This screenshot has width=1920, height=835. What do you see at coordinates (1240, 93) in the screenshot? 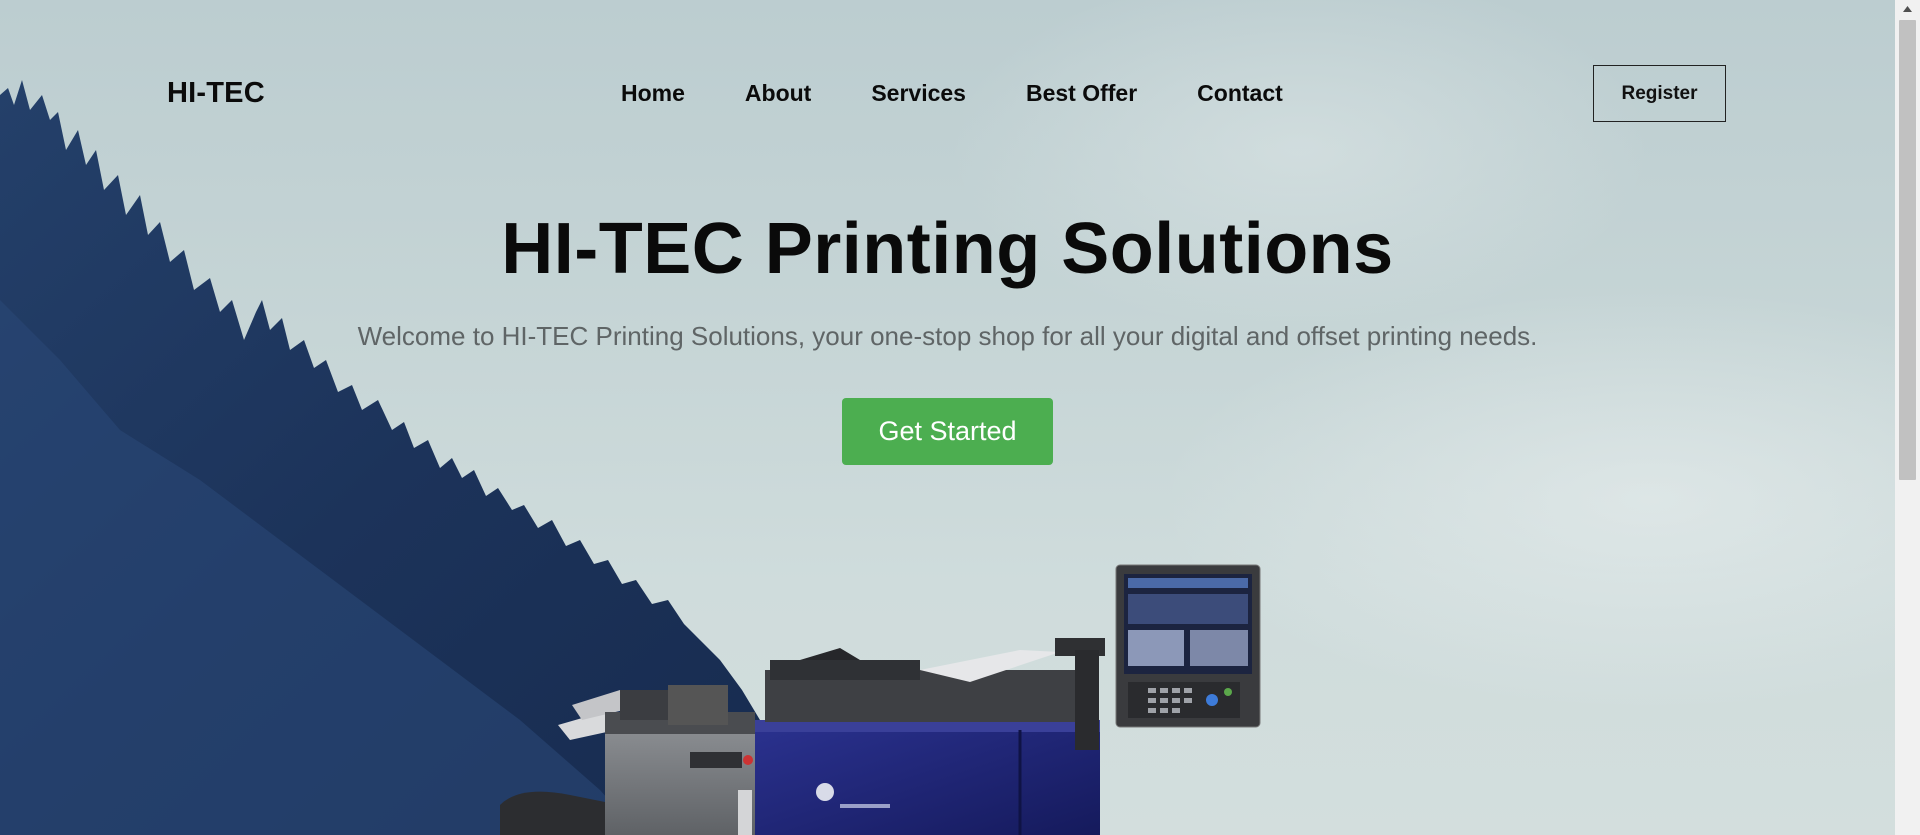
I see `nav-link-contact: Contact` at bounding box center [1240, 93].